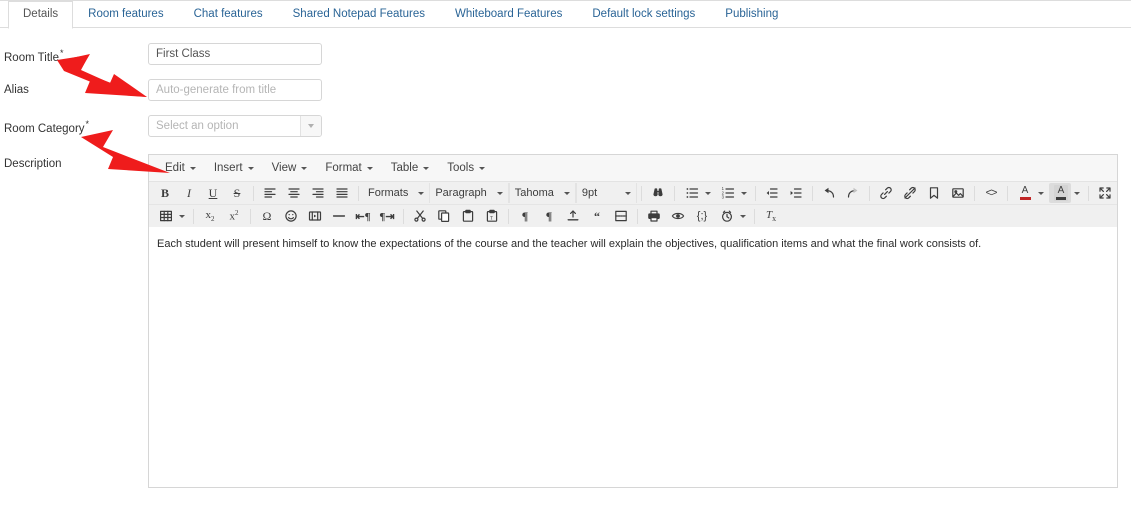 The width and height of the screenshot is (1131, 517). What do you see at coordinates (534, 193) in the screenshot?
I see `font-family-listbox-value: Tahoma` at bounding box center [534, 193].